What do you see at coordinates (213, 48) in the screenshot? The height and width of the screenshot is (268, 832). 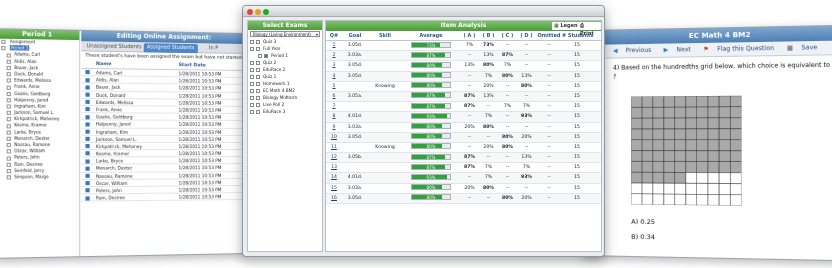 I see `tab-in-progress: In P` at bounding box center [213, 48].